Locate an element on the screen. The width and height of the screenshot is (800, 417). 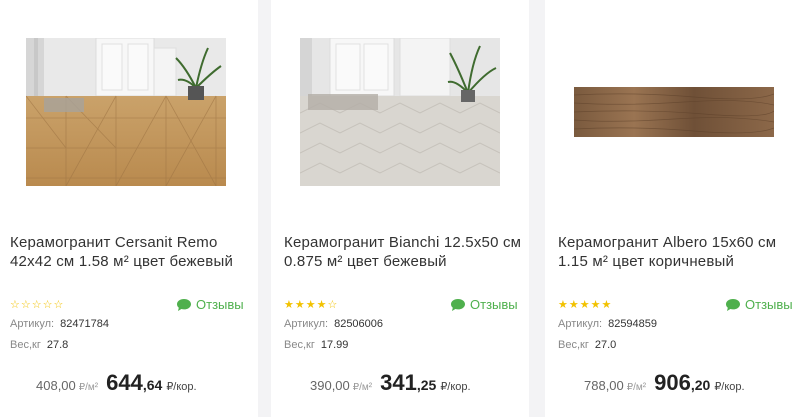
sku-row: Артикул: 82471784 is located at coordinates (59, 324).